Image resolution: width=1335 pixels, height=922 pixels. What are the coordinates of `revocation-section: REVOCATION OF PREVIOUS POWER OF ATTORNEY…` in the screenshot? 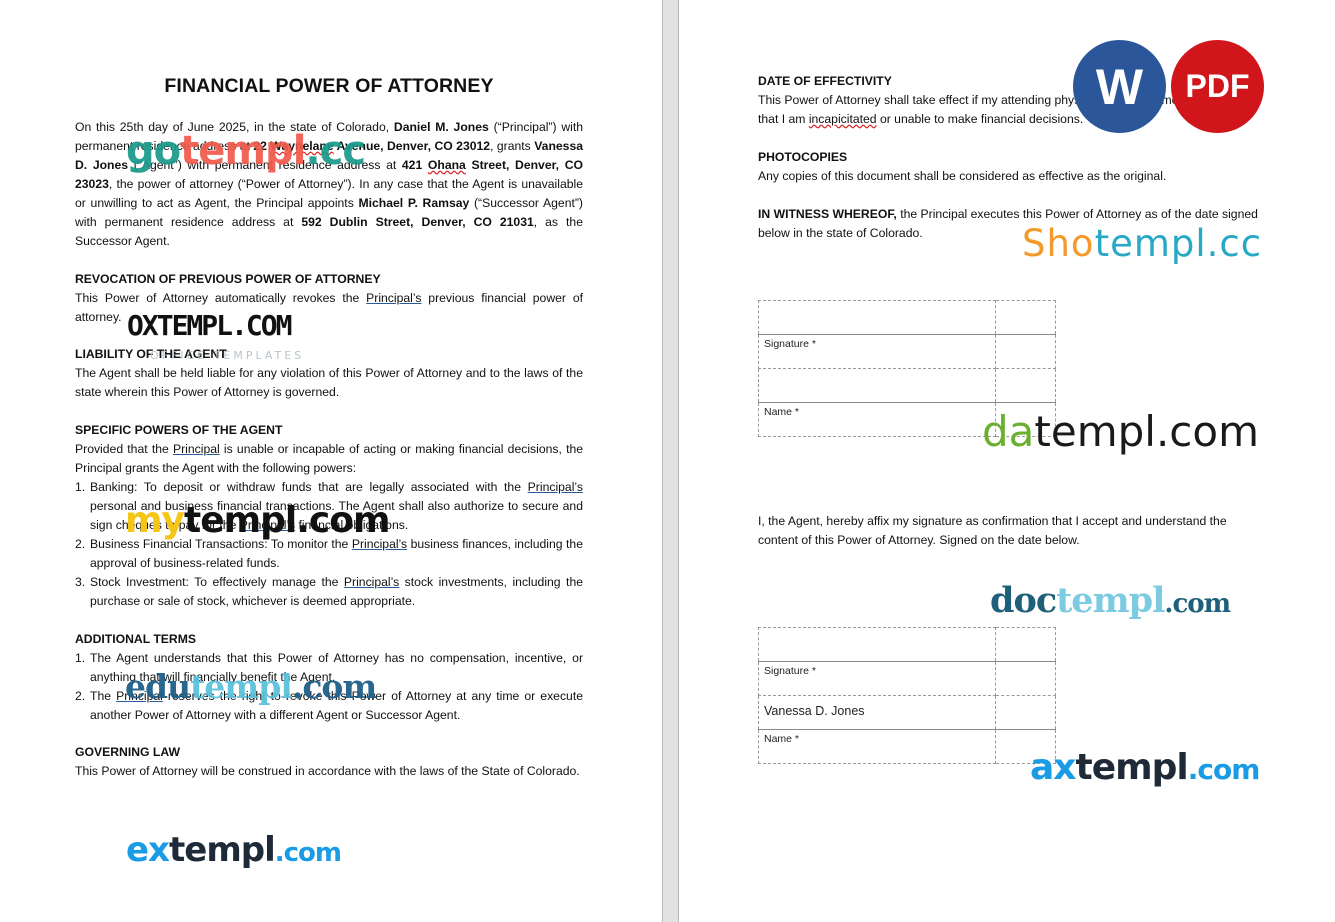 It's located at (329, 298).